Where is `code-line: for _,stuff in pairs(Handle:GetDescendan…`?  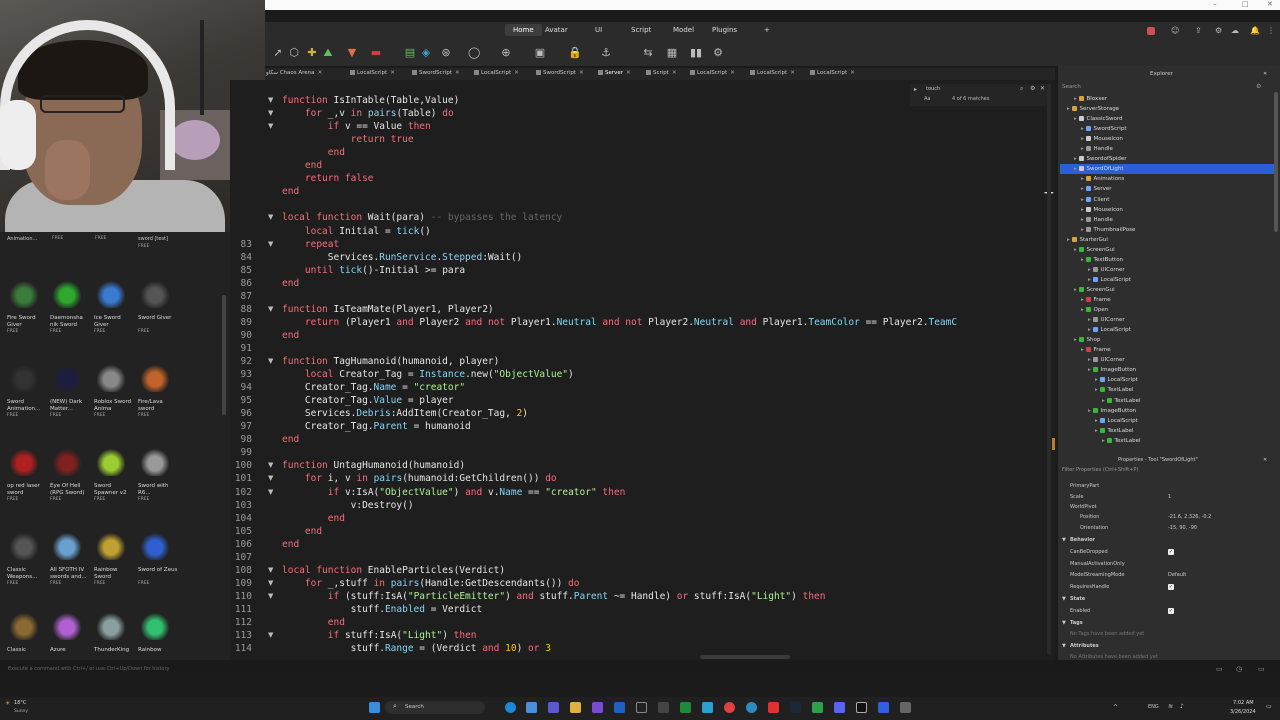
code-line: for _,stuff in pairs(Handle:GetDescendan… is located at coordinates (431, 583).